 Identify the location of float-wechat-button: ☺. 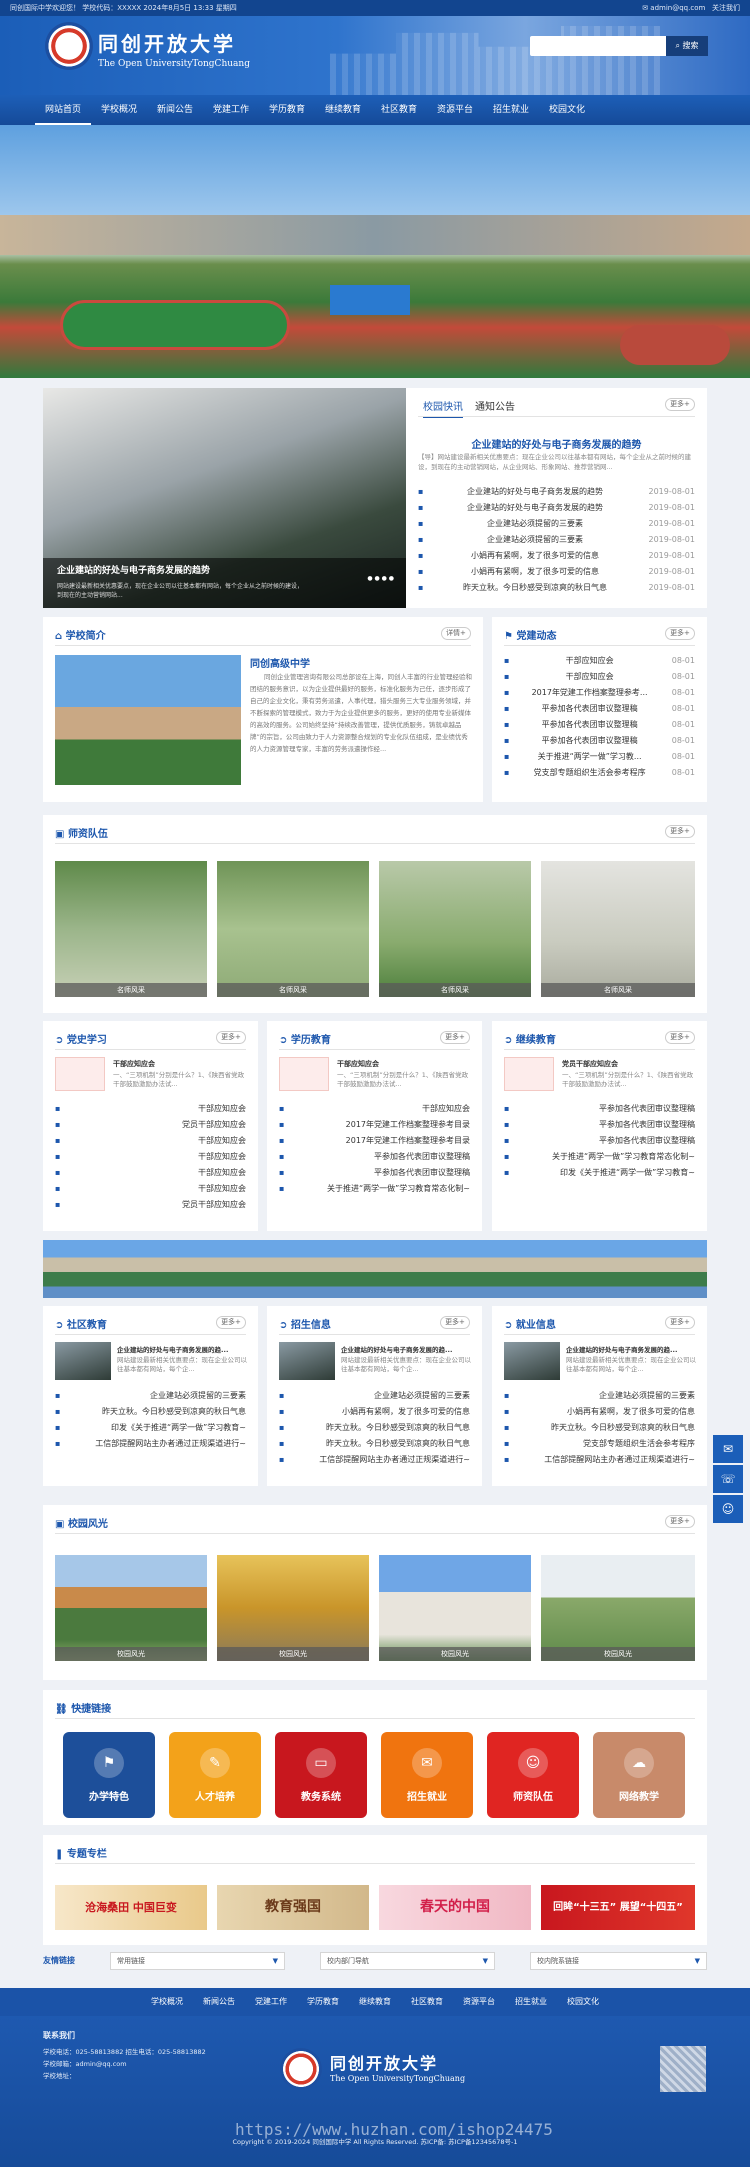
(728, 1509).